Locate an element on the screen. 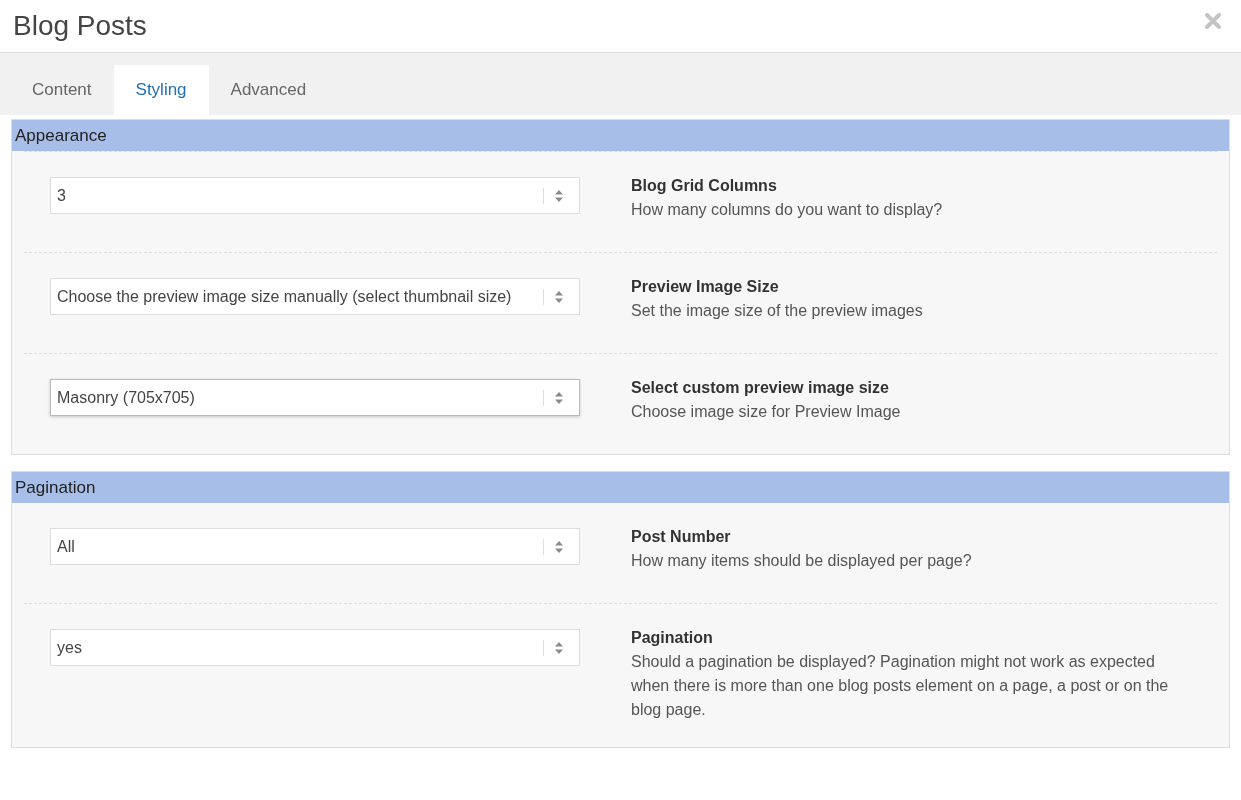 Image resolution: width=1241 pixels, height=800 pixels. select-field: Masonry (705x705) is located at coordinates (315, 397).